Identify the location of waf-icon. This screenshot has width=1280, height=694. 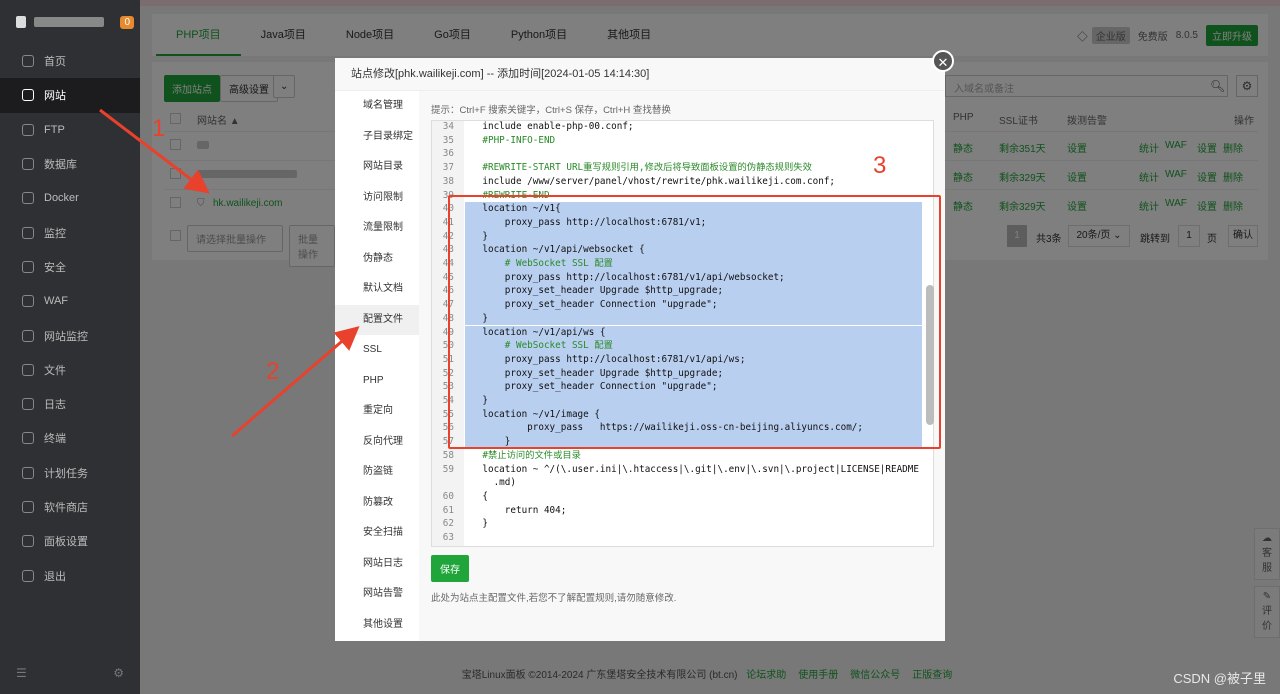
(28, 301).